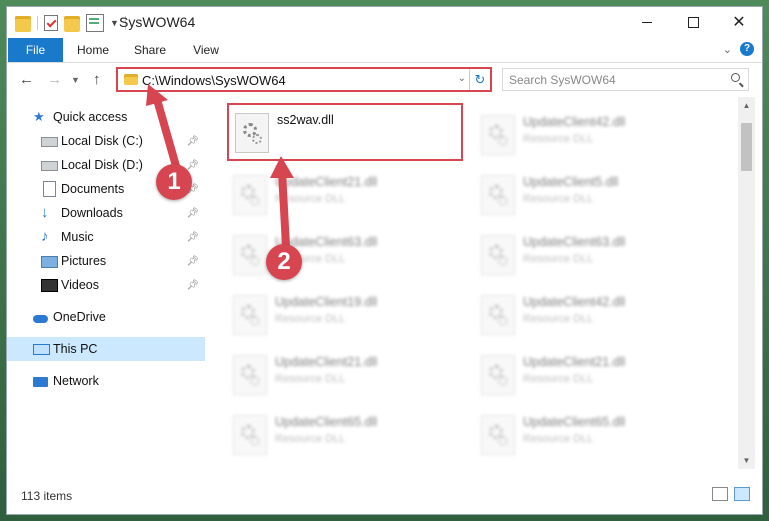 Image resolution: width=769 pixels, height=521 pixels. What do you see at coordinates (625, 79) in the screenshot?
I see `search-input: Search SysWOW64` at bounding box center [625, 79].